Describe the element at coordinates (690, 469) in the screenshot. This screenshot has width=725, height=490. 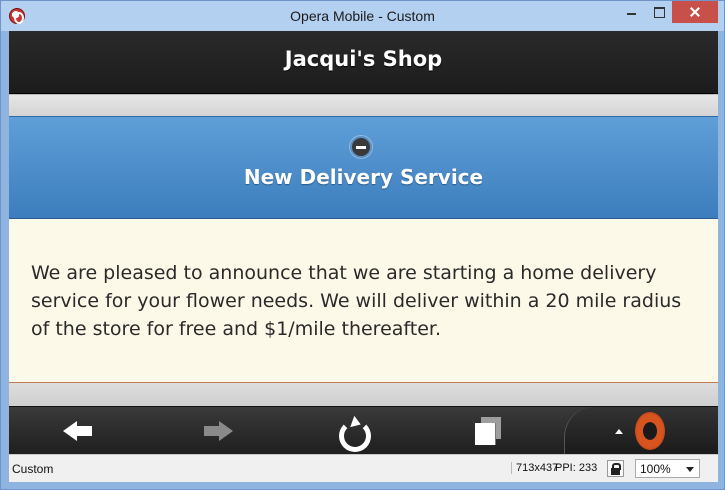
I see `chevron-down-icon` at that location.